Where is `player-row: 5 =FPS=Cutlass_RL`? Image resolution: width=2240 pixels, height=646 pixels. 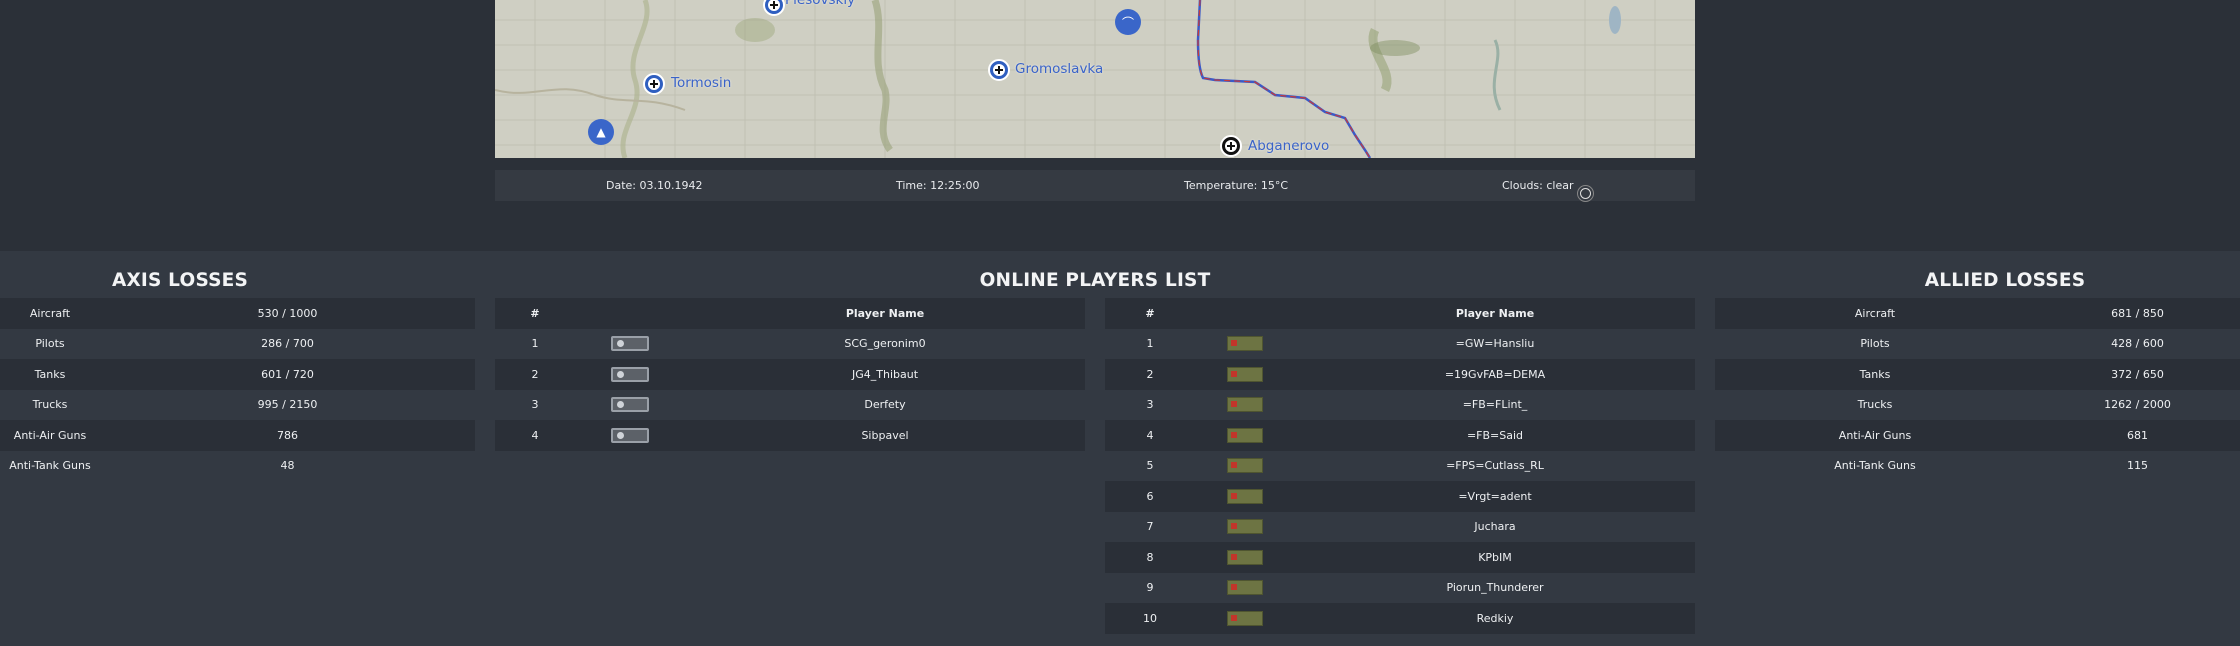
player-row: 5 =FPS=Cutlass_RL is located at coordinates (1400, 466).